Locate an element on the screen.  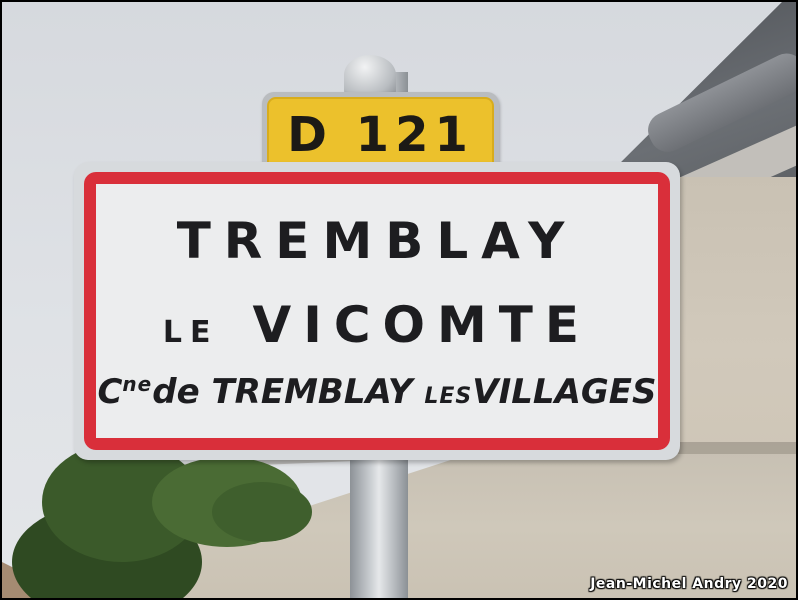
tree-foliage is located at coordinates (262, 512).